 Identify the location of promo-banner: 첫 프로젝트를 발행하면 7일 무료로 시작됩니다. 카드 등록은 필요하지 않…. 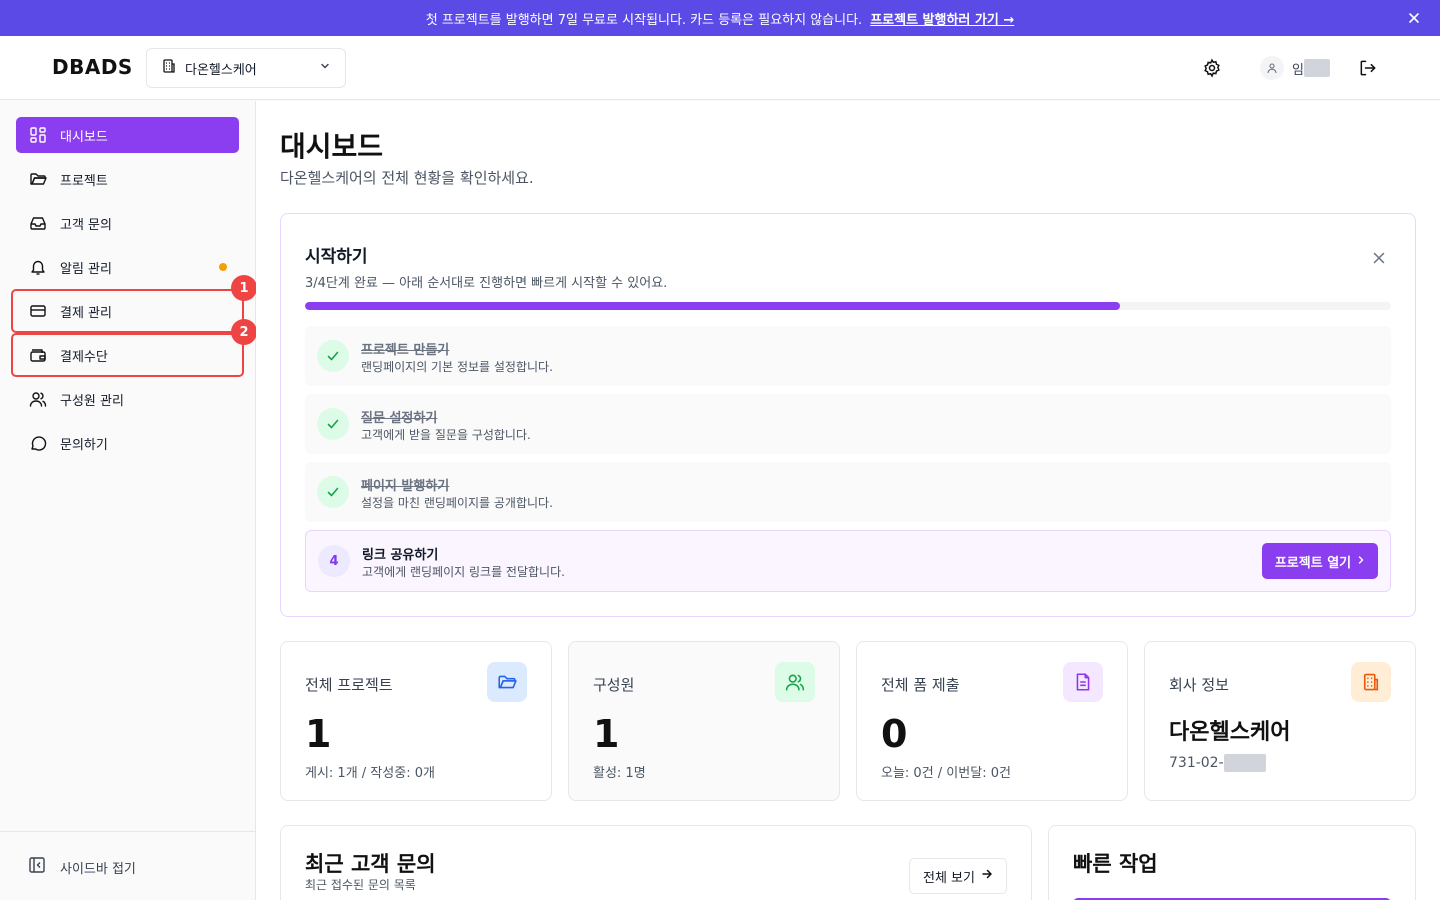
(720, 18).